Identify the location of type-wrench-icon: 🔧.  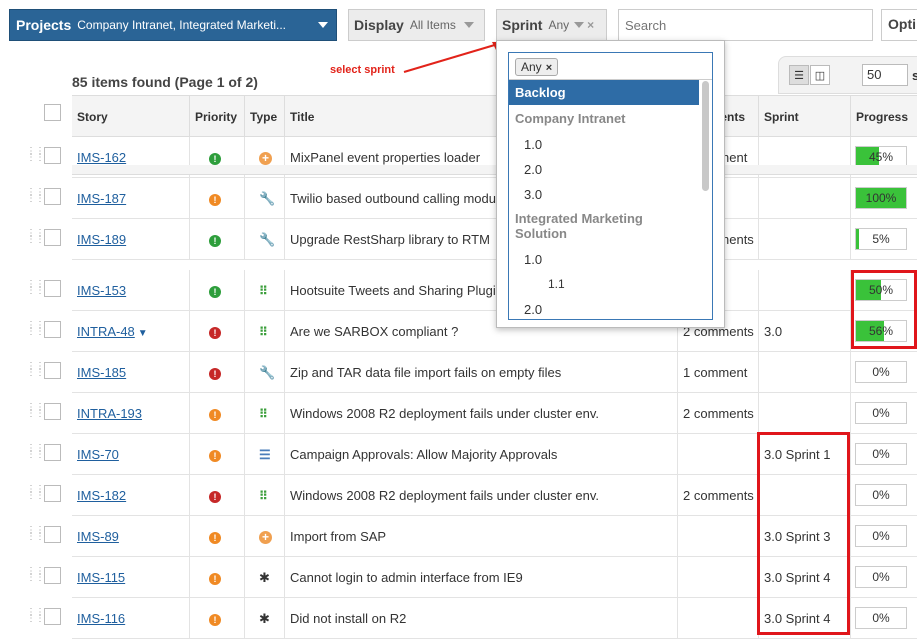
(267, 239).